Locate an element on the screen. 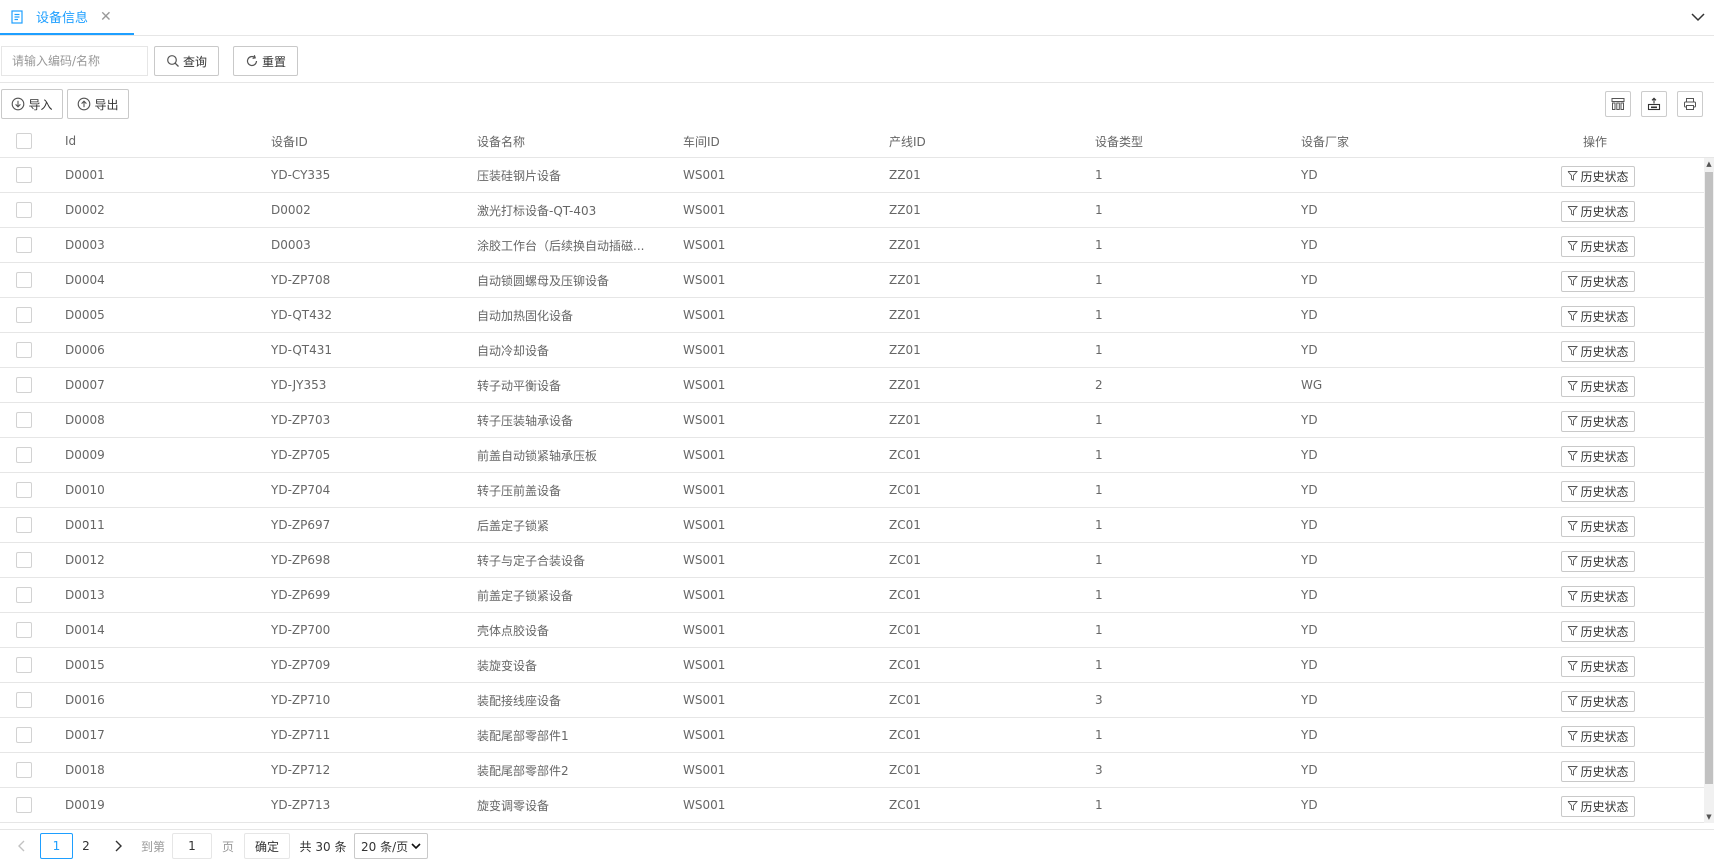  table-row: D0014 YD-ZP700 壳体点胶设备 WS001 ZC01 1 YD 历史状态 is located at coordinates (853, 630).